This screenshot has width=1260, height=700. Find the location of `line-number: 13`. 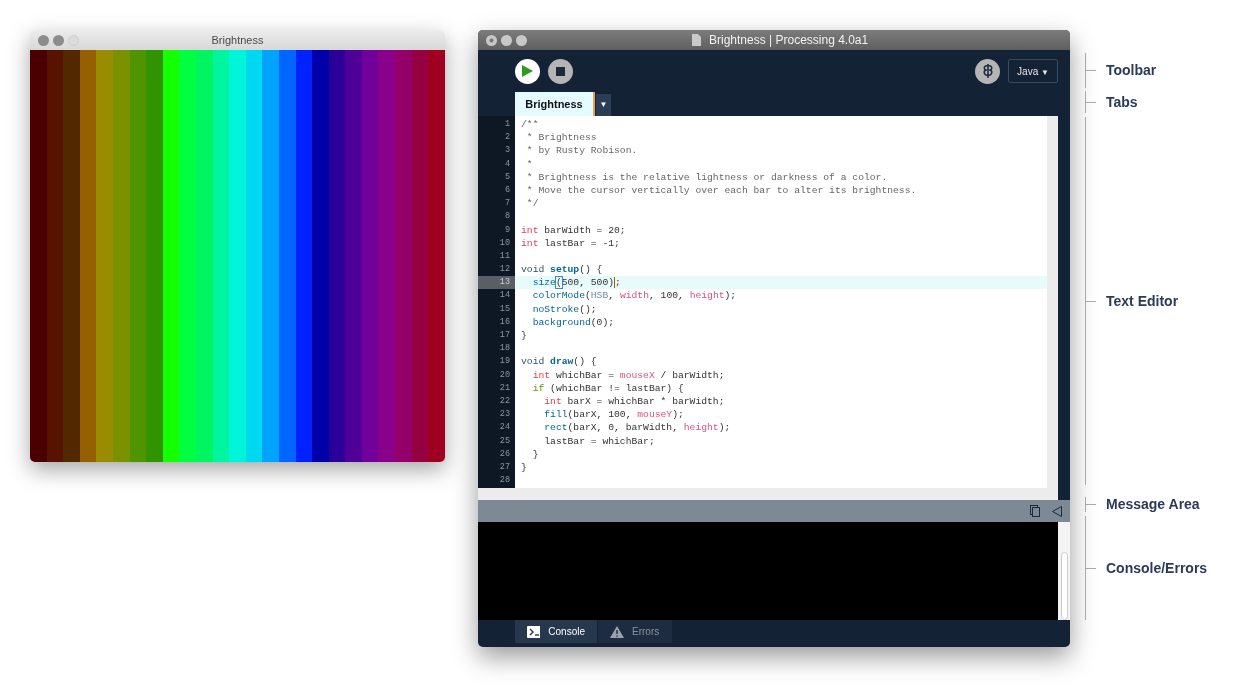

line-number: 13 is located at coordinates (496, 283).